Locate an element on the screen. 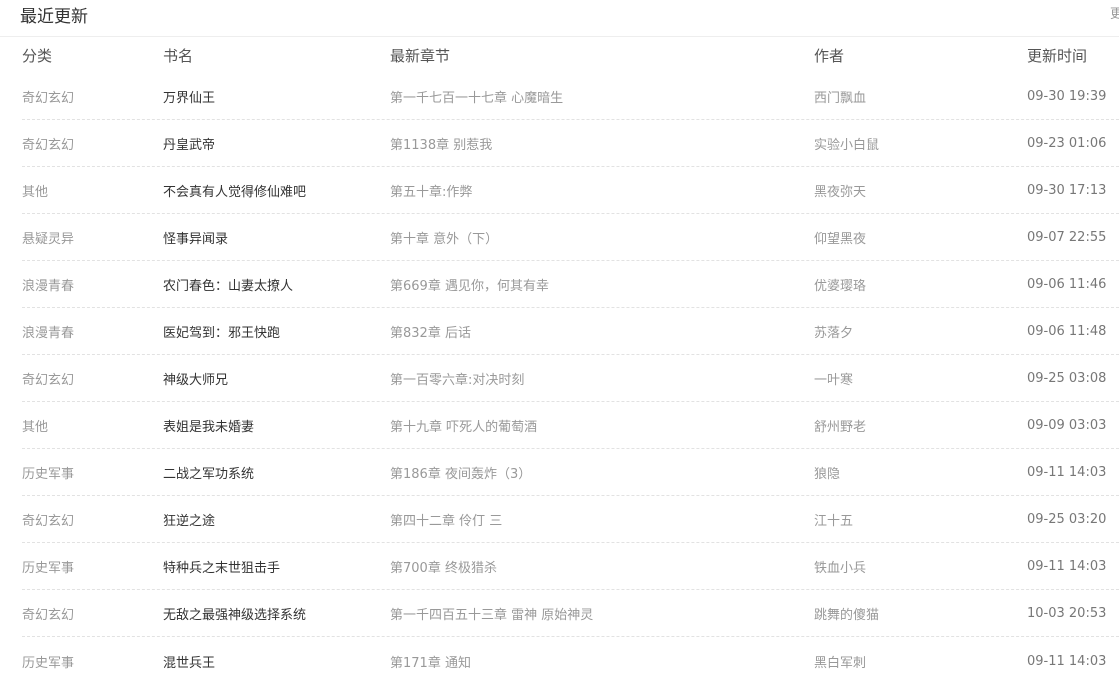 This screenshot has width=1119, height=685. cell-chapter-link: 第1138章 别惹我 is located at coordinates (602, 143).